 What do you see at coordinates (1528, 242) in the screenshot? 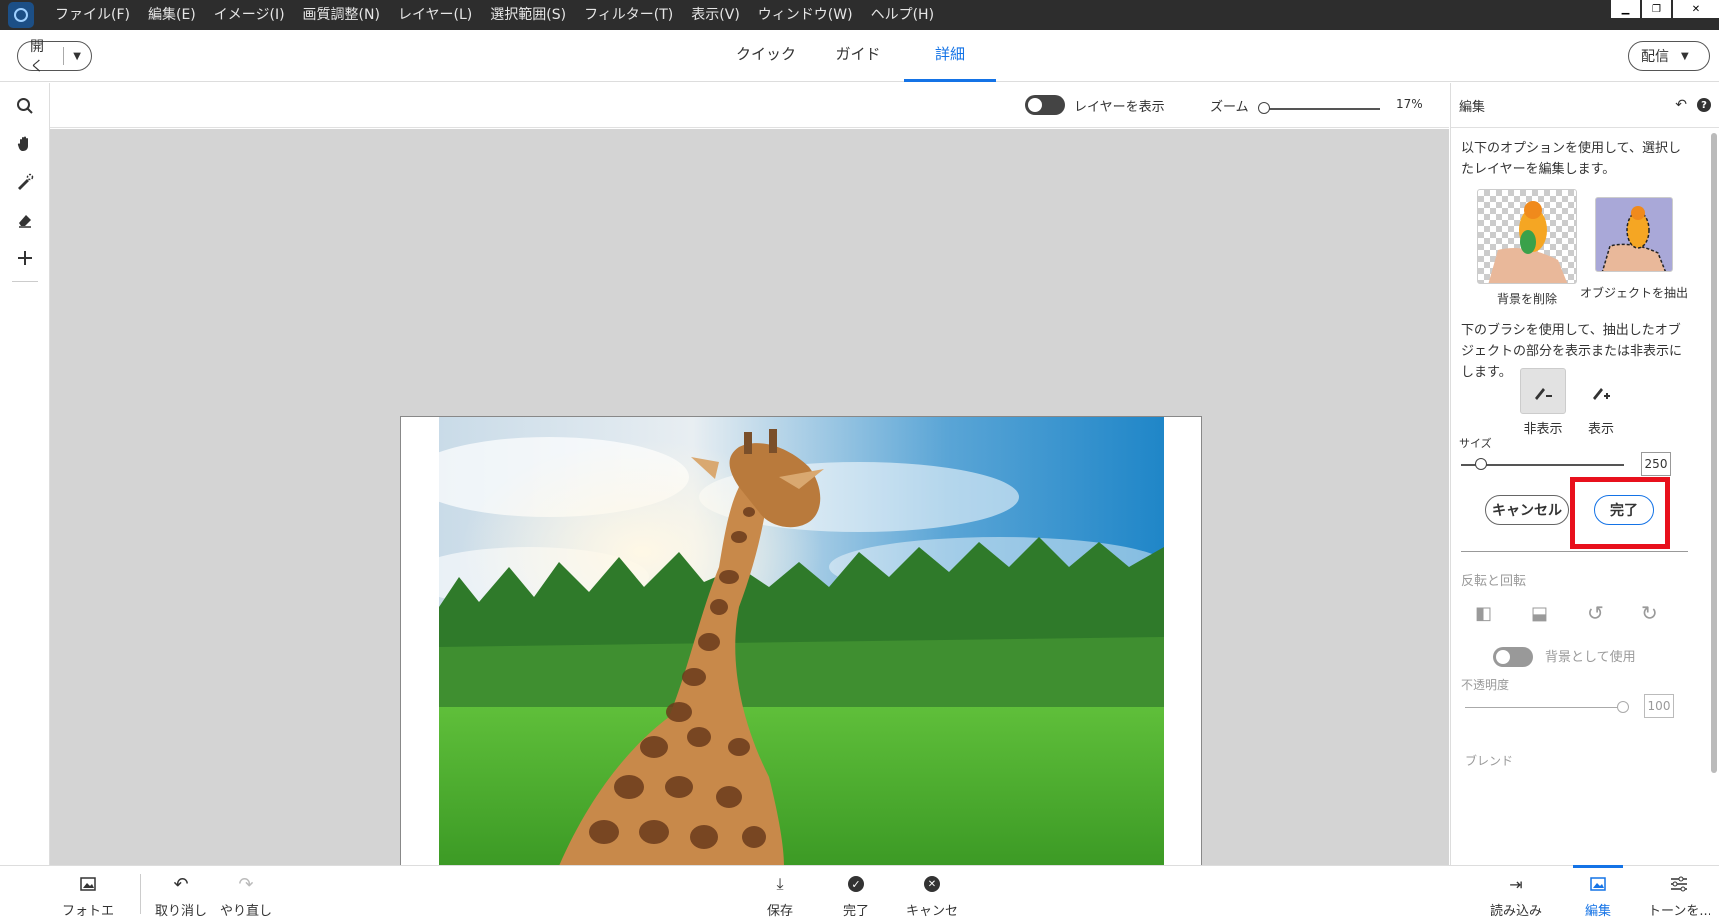
I see `parrot-icon` at bounding box center [1528, 242].